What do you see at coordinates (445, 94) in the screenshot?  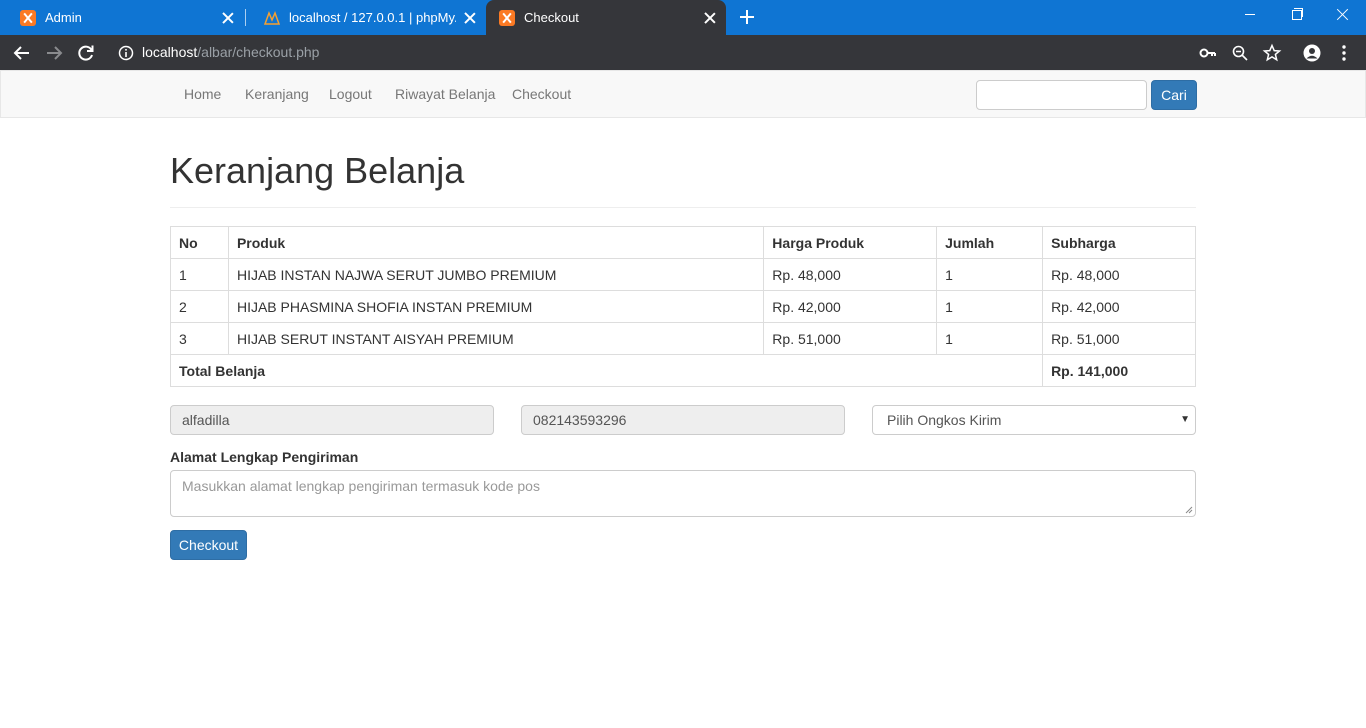 I see `nav-riwayat-belanja: Riwayat Belanja` at bounding box center [445, 94].